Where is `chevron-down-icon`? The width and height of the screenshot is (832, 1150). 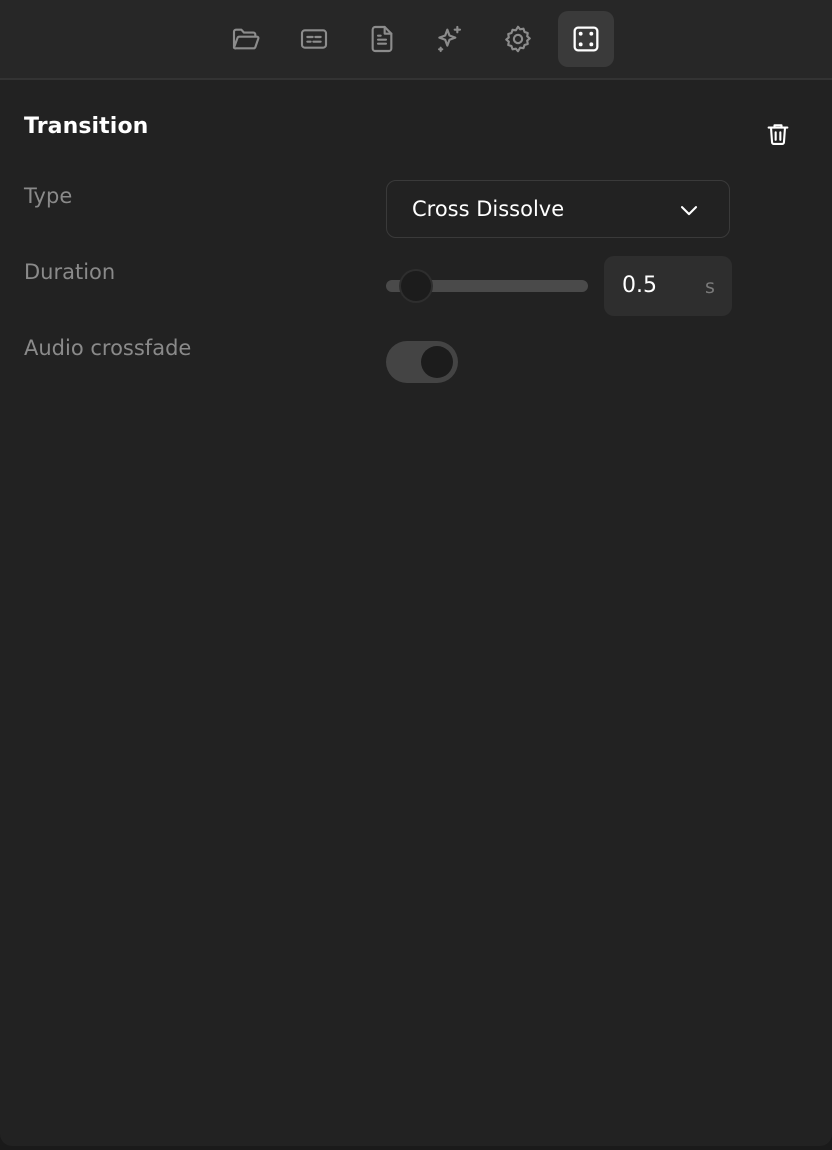 chevron-down-icon is located at coordinates (689, 211).